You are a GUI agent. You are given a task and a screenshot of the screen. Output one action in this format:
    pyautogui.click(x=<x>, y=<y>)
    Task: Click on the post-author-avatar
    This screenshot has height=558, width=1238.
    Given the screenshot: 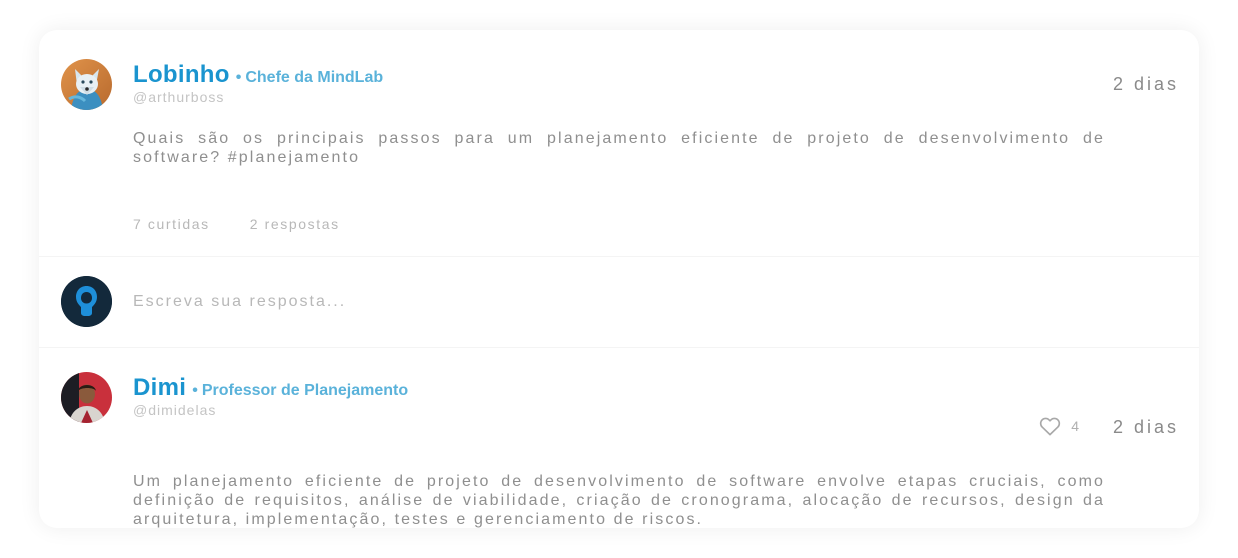 What is the action you would take?
    pyautogui.click(x=86, y=84)
    